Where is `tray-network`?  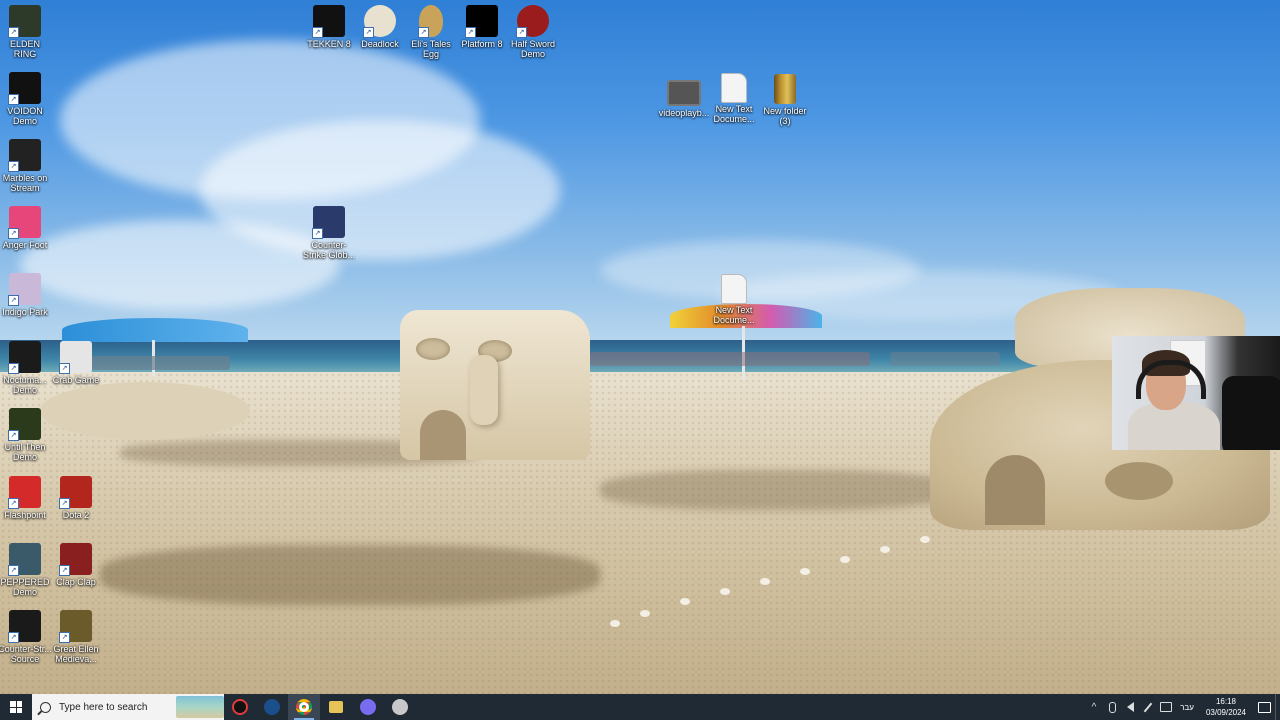 tray-network is located at coordinates (1166, 707).